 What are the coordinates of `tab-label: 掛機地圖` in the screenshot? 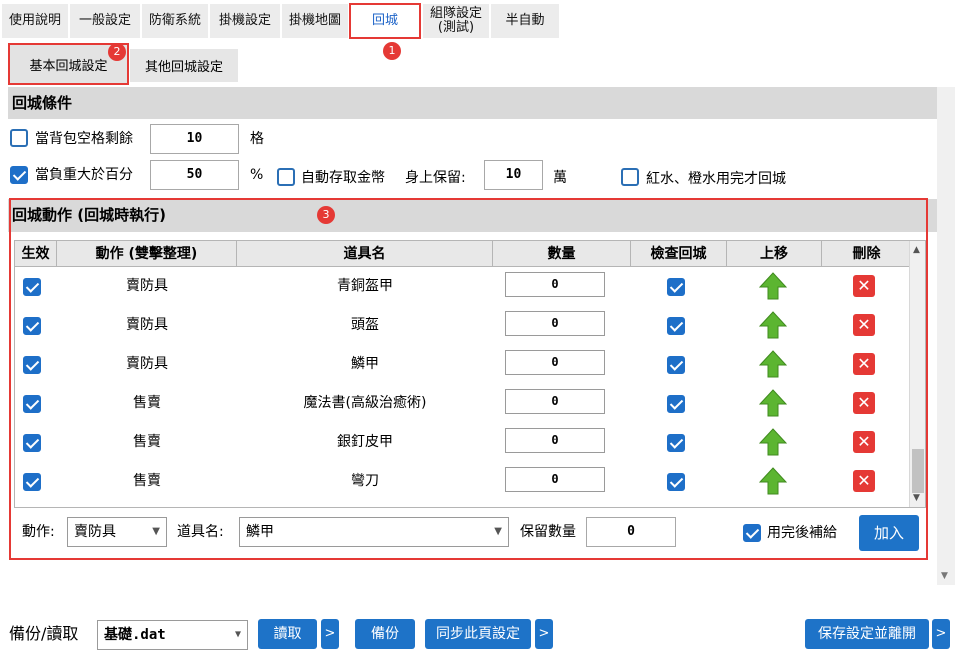 It's located at (314, 20).